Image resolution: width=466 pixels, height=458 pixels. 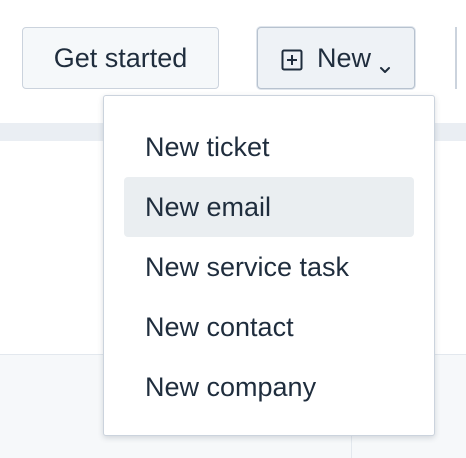 I want to click on chevron-down-icon, so click(x=385, y=62).